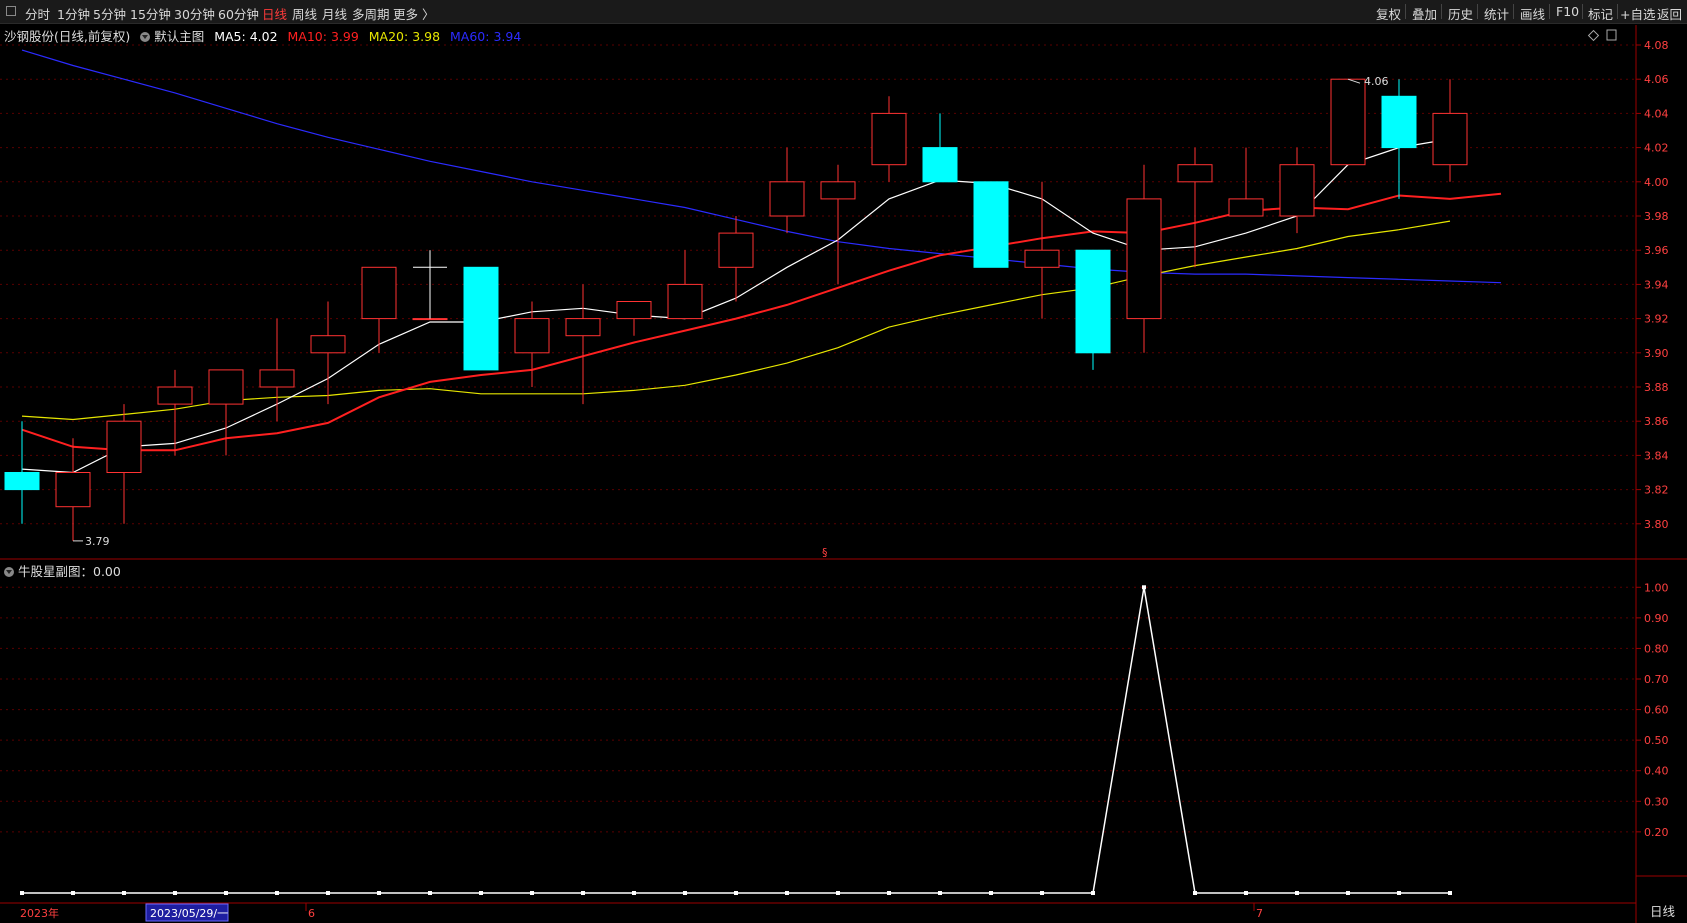 This screenshot has height=923, width=1687. I want to click on diamond-icon, so click(1593, 35).